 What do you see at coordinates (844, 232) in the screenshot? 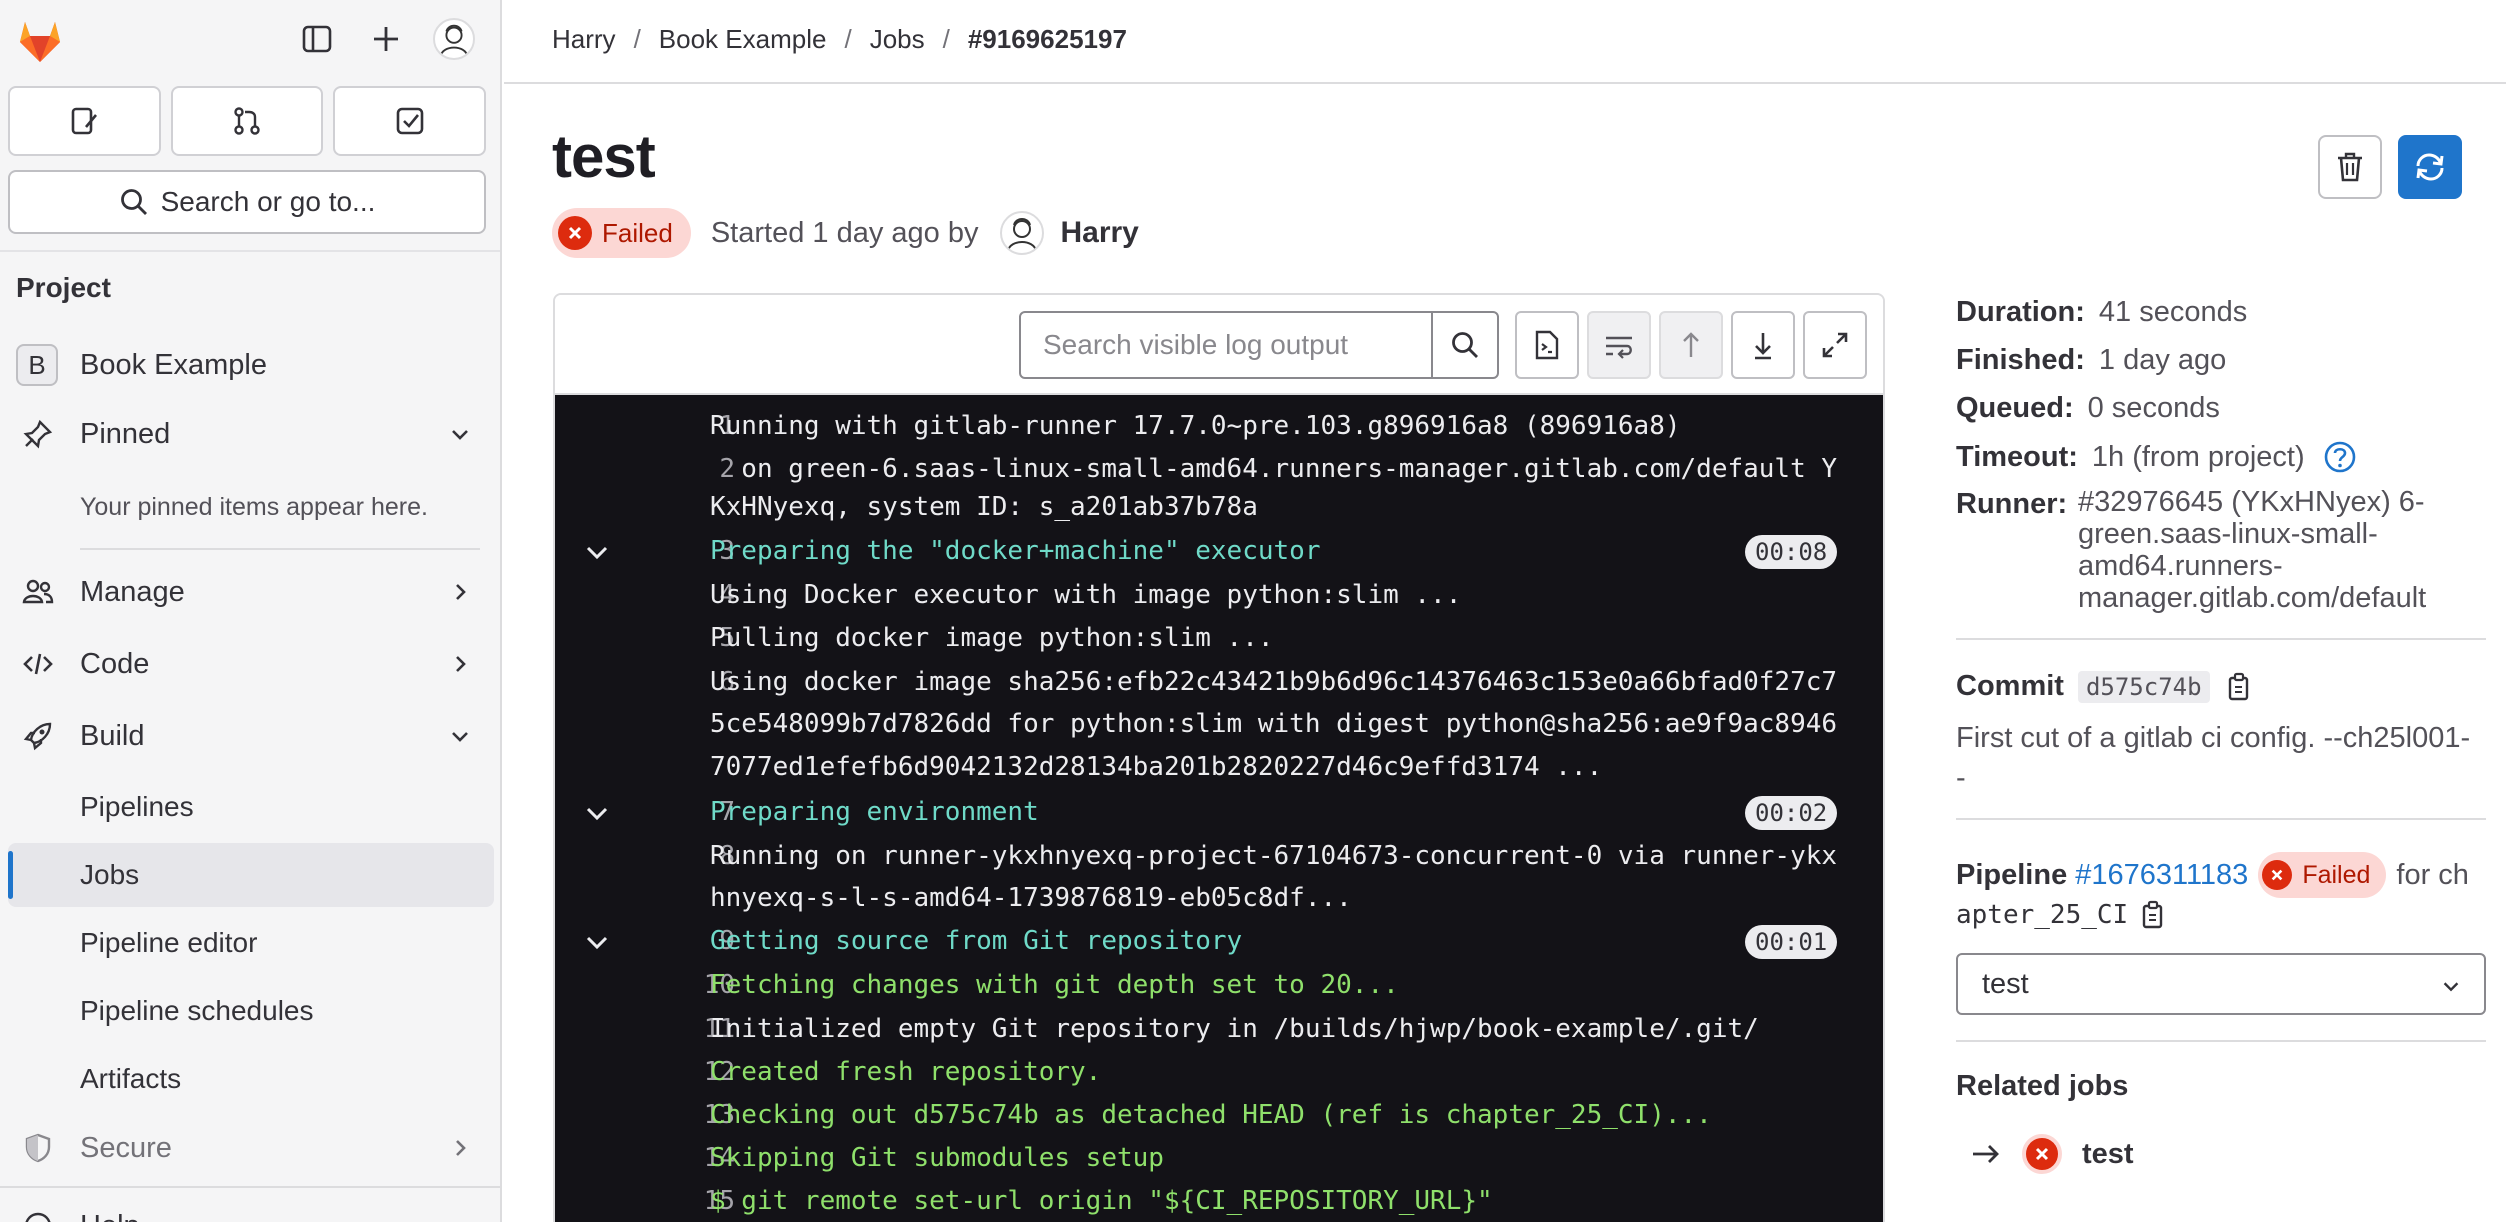
I see `started-text: Started 1 day ago by` at bounding box center [844, 232].